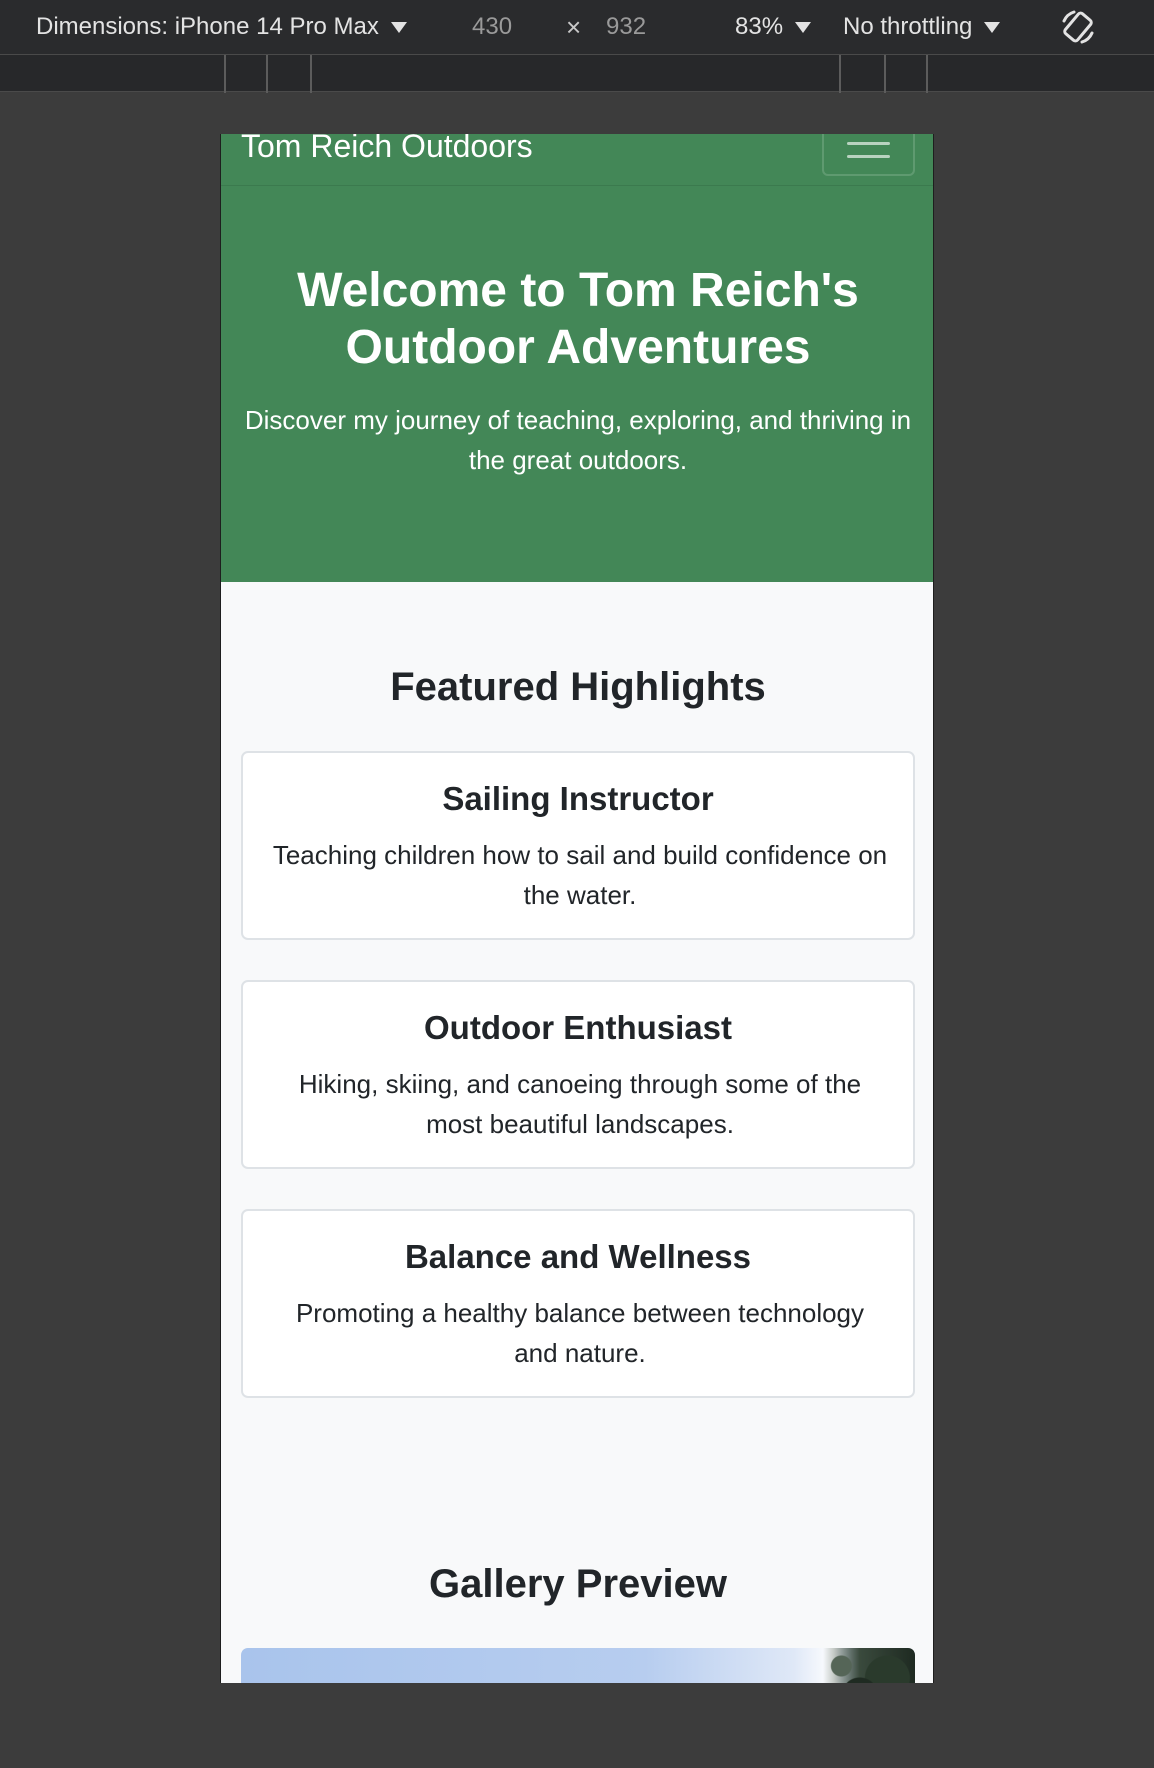  I want to click on media-query-ruler, so click(577, 73).